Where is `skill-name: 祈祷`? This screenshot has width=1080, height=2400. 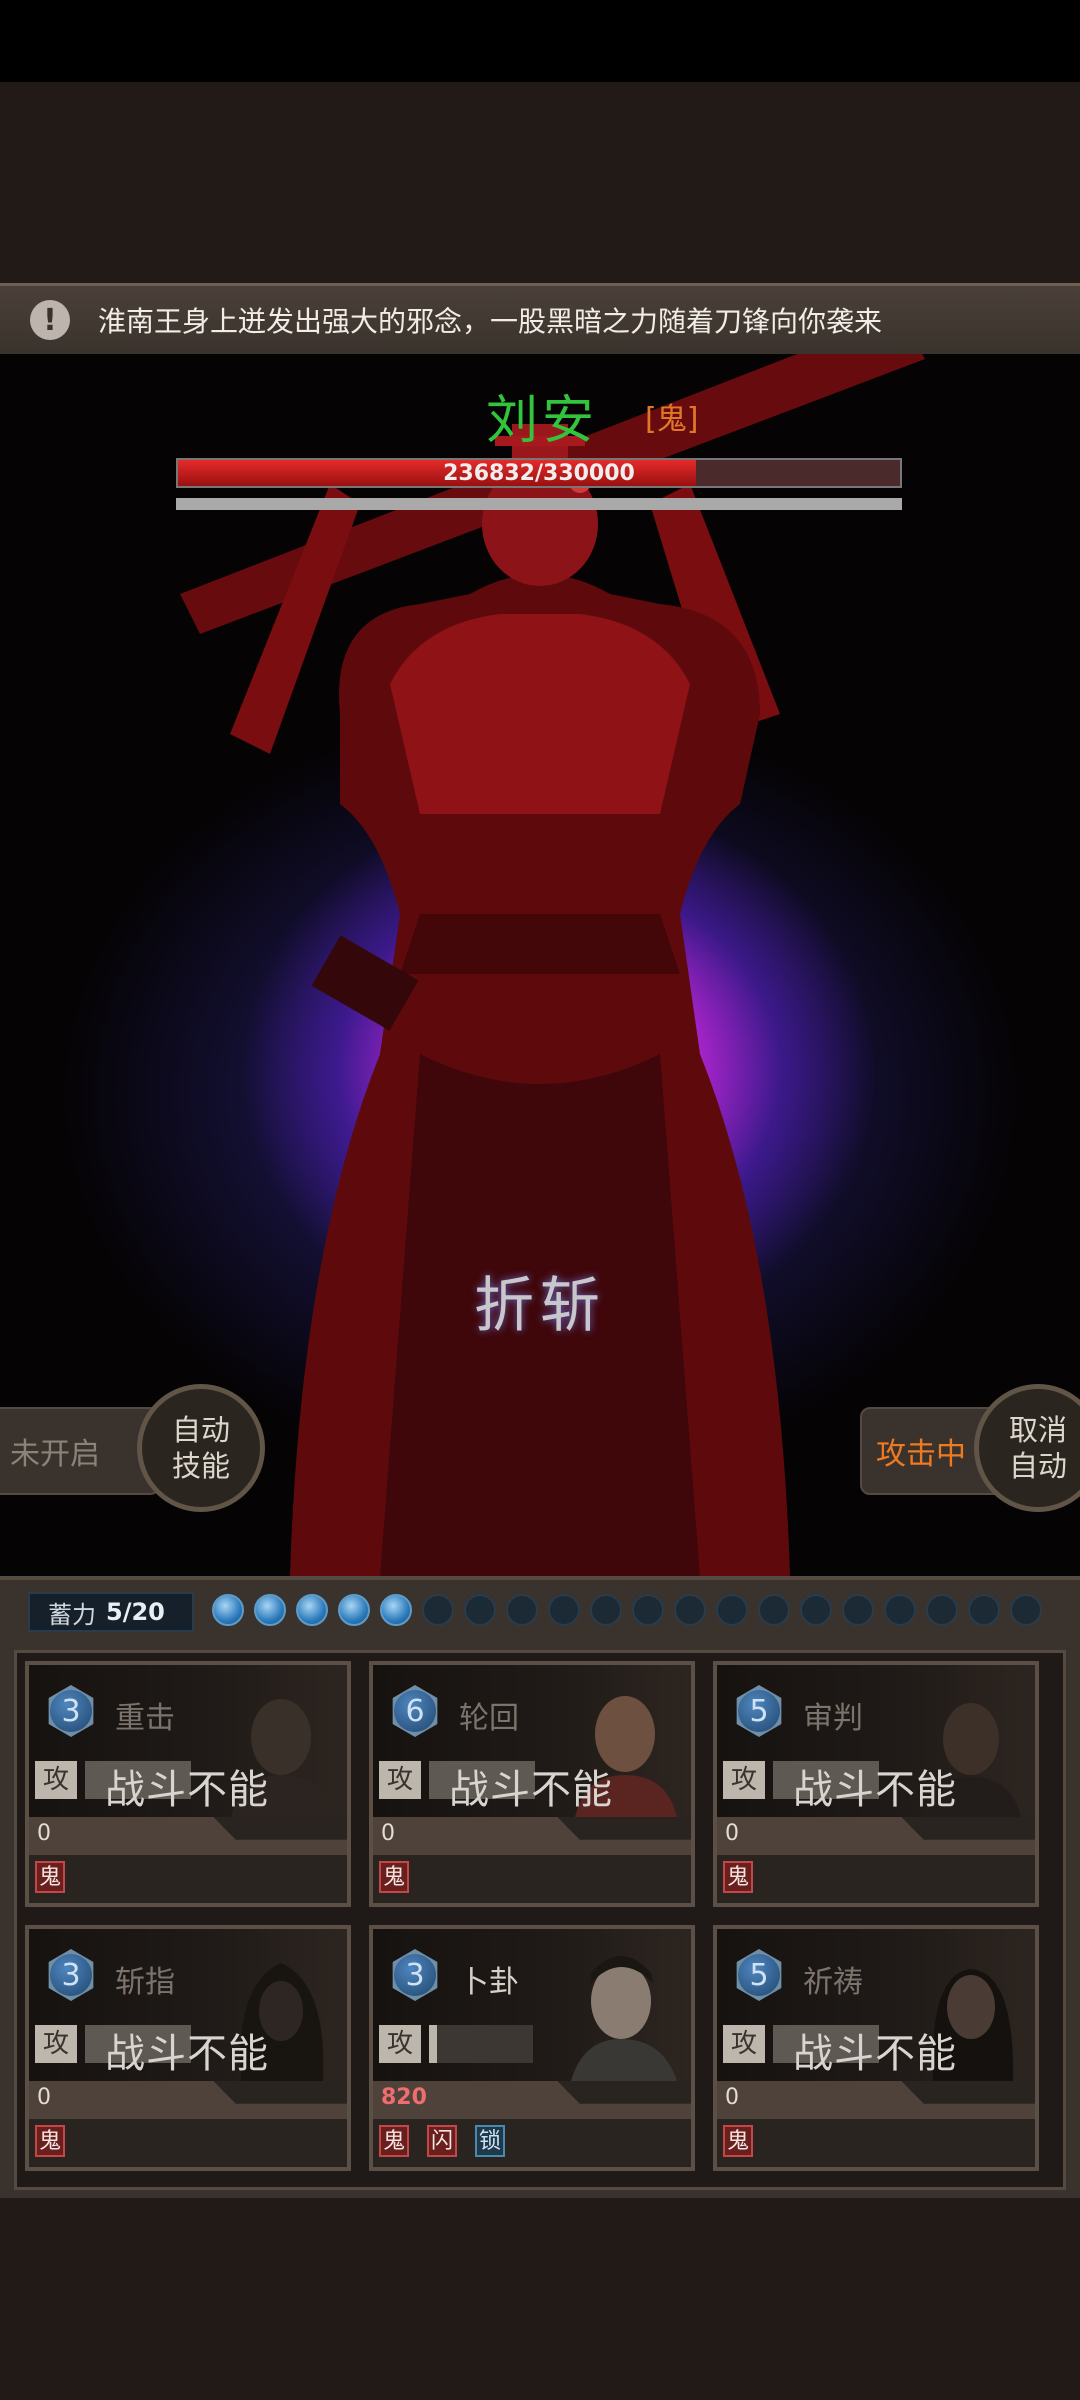 skill-name: 祈祷 is located at coordinates (833, 1982).